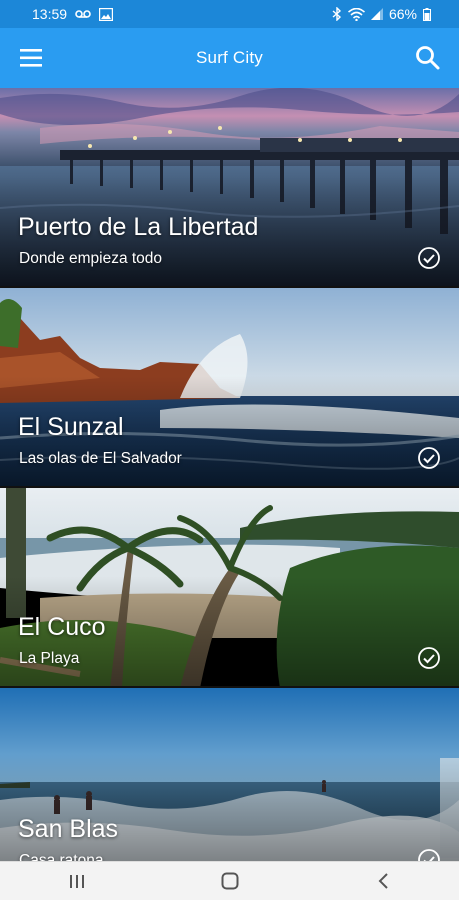 Image resolution: width=459 pixels, height=900 pixels. What do you see at coordinates (83, 14) in the screenshot?
I see `voicemail-icon` at bounding box center [83, 14].